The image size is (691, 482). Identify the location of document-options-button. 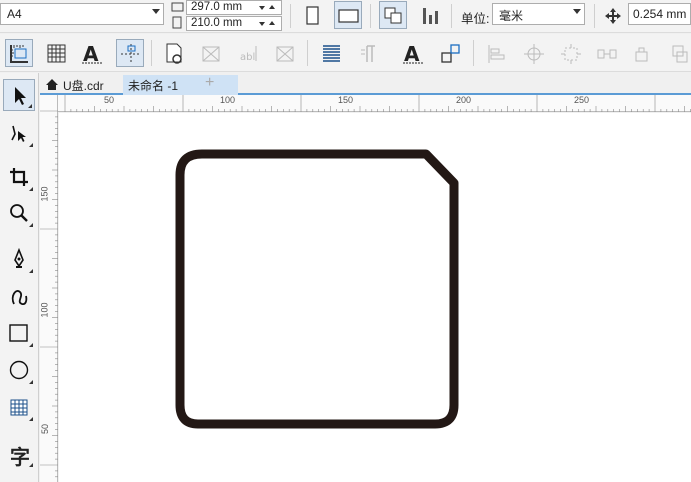
(174, 53).